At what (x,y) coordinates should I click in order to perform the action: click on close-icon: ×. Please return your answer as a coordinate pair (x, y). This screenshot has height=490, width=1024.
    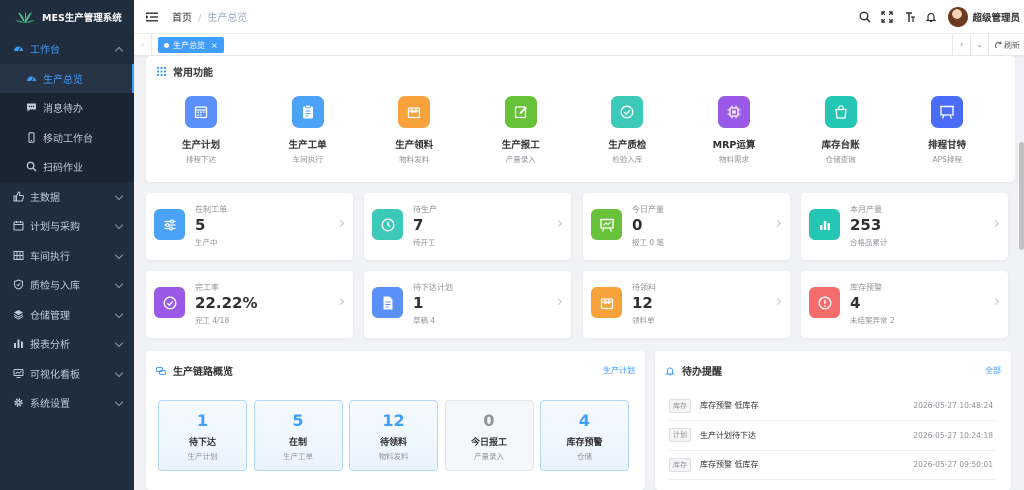
    Looking at the image, I should click on (214, 45).